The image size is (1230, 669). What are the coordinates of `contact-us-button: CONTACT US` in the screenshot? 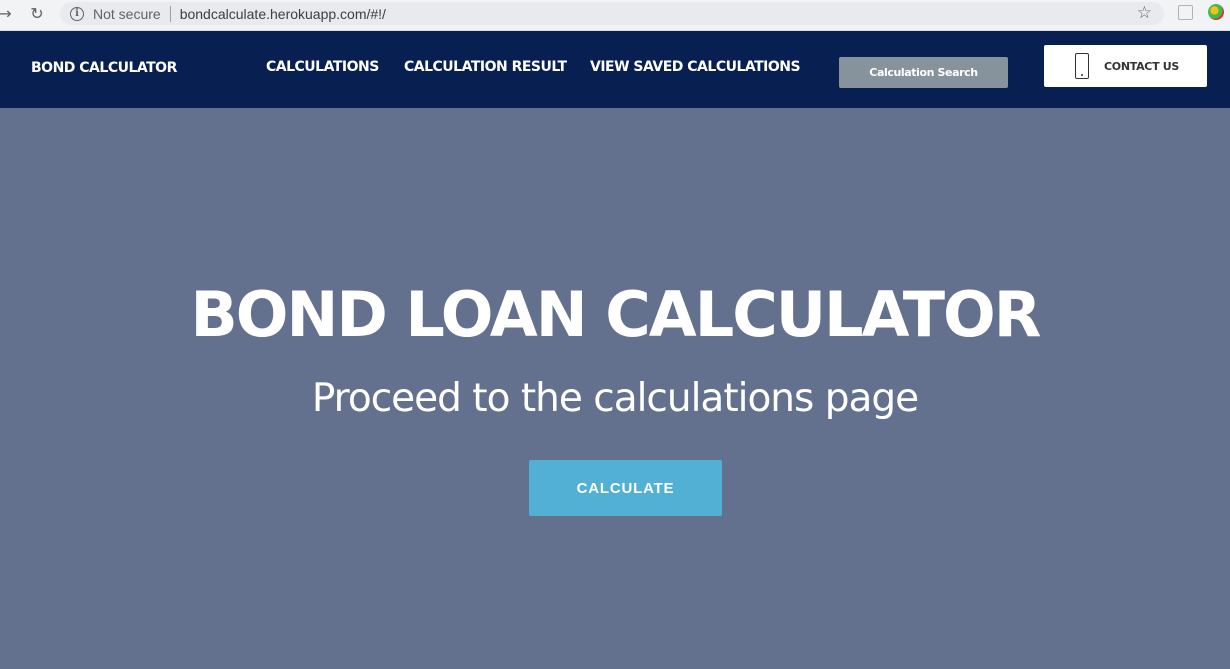 It's located at (1125, 66).